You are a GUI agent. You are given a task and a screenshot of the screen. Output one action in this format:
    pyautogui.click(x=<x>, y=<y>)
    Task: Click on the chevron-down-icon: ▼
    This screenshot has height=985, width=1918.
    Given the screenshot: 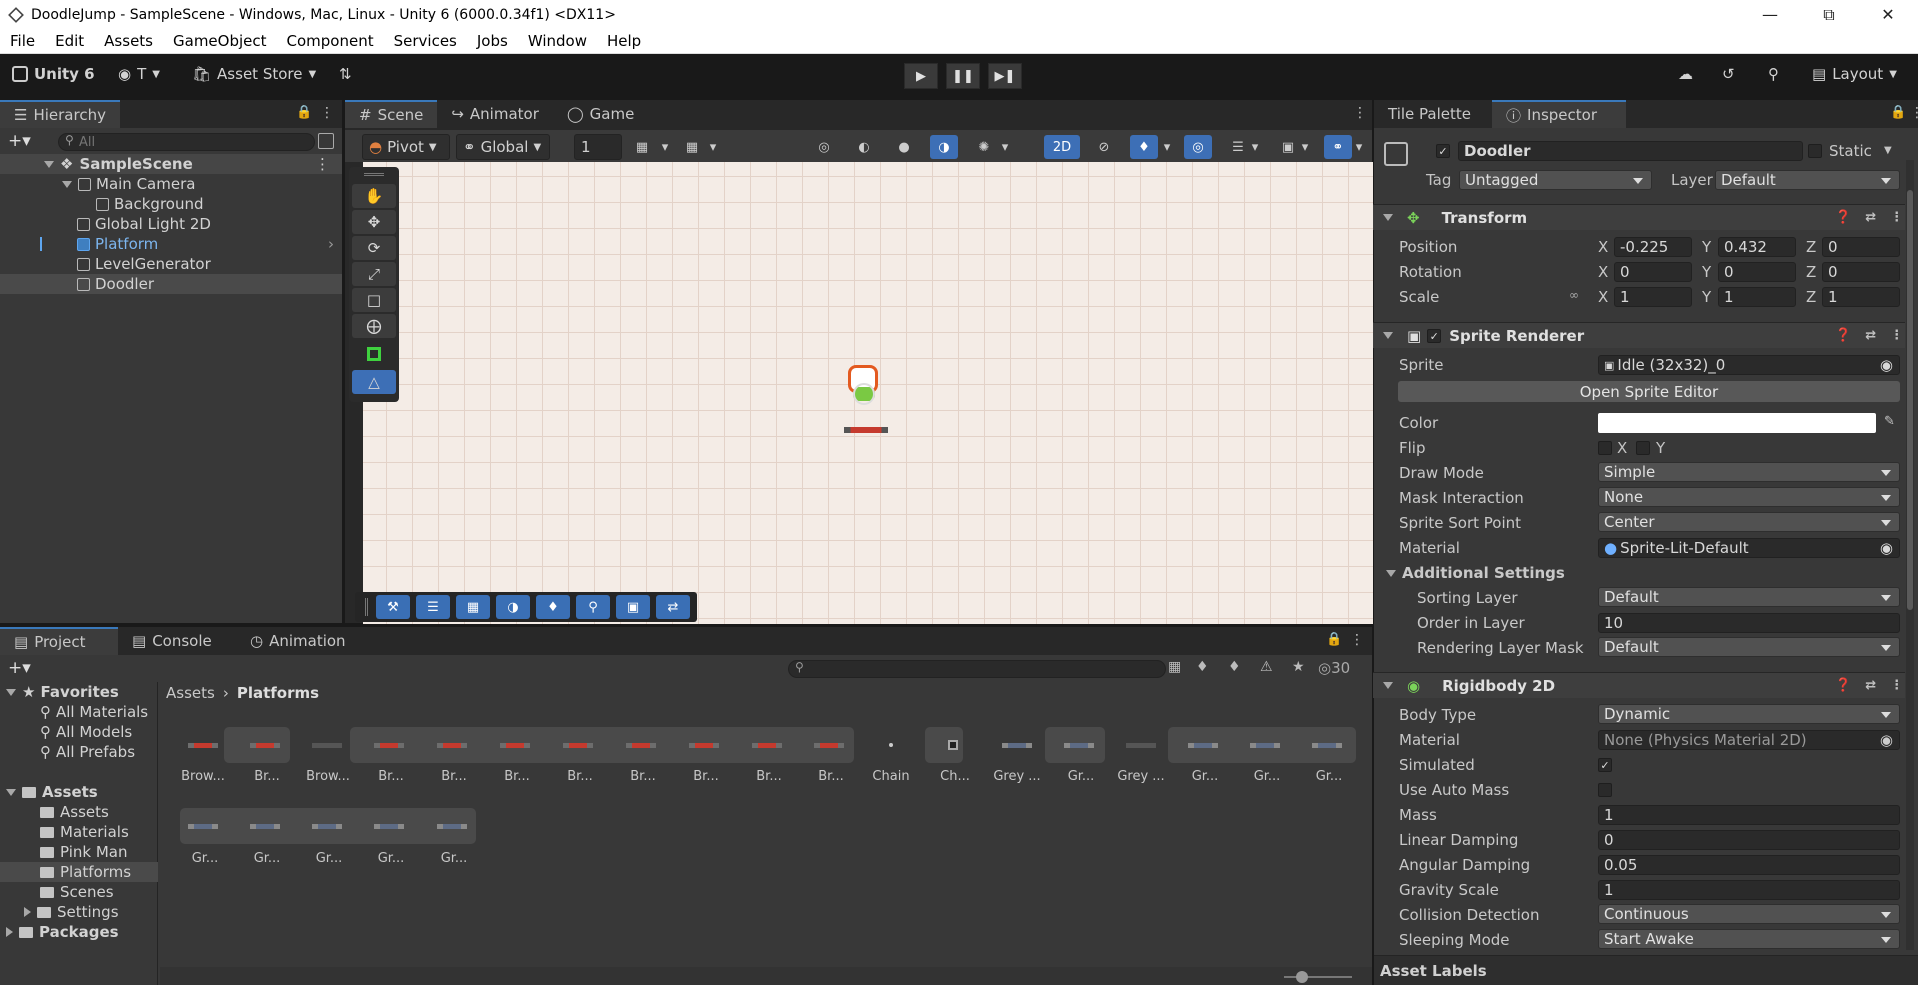 What is the action you would take?
    pyautogui.click(x=1888, y=150)
    